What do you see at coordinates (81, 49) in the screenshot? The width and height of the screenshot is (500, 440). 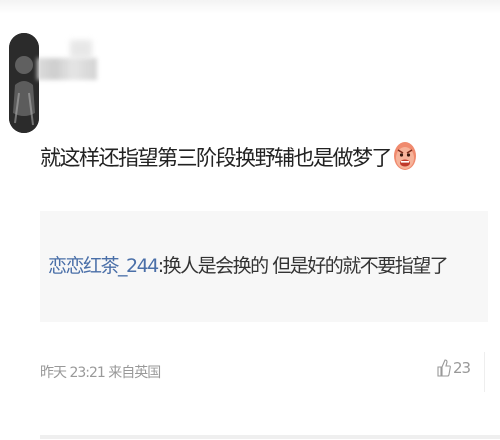 I see `username-blur-fragment` at bounding box center [81, 49].